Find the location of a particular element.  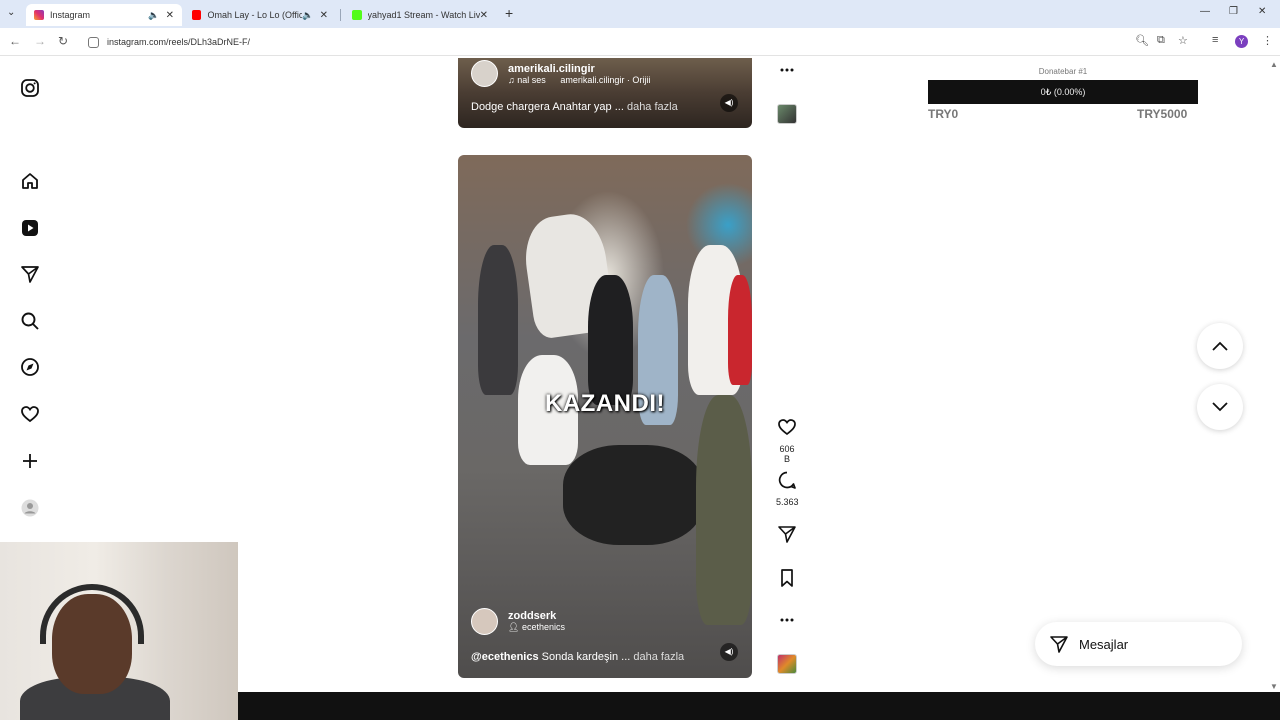

home-icon is located at coordinates (30, 181).